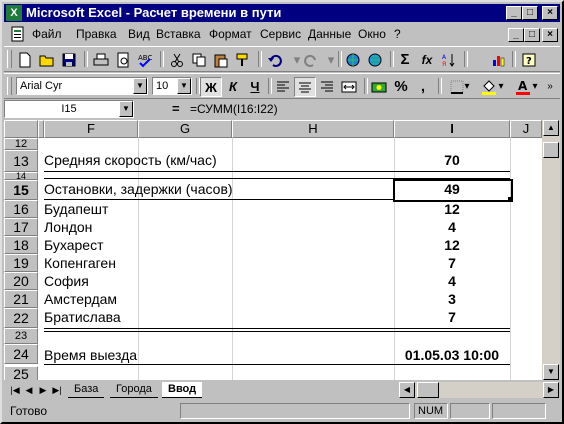 This screenshot has height=424, width=564. I want to click on cut-icon, so click(177, 60).